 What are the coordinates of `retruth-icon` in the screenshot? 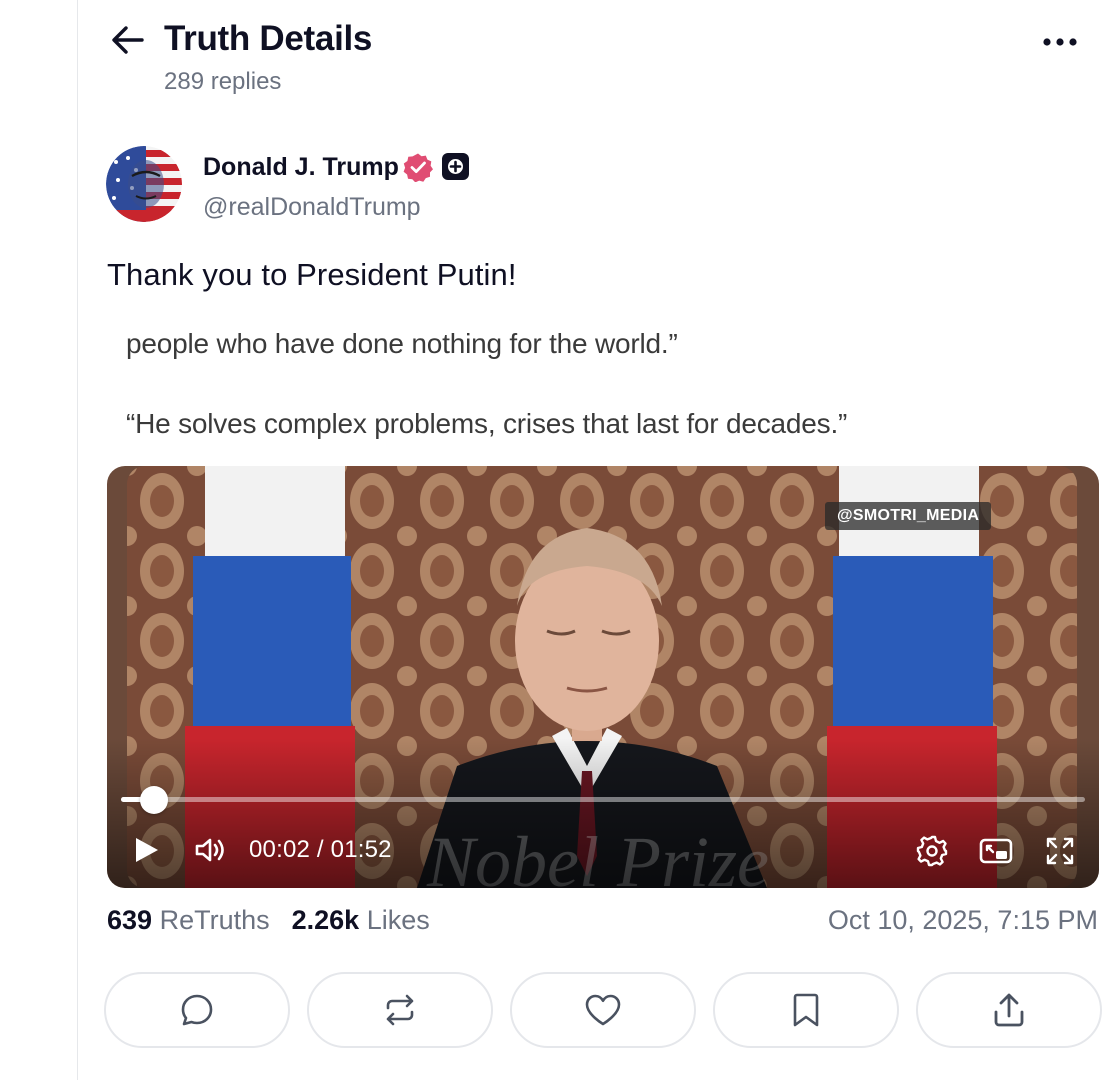 It's located at (400, 1010).